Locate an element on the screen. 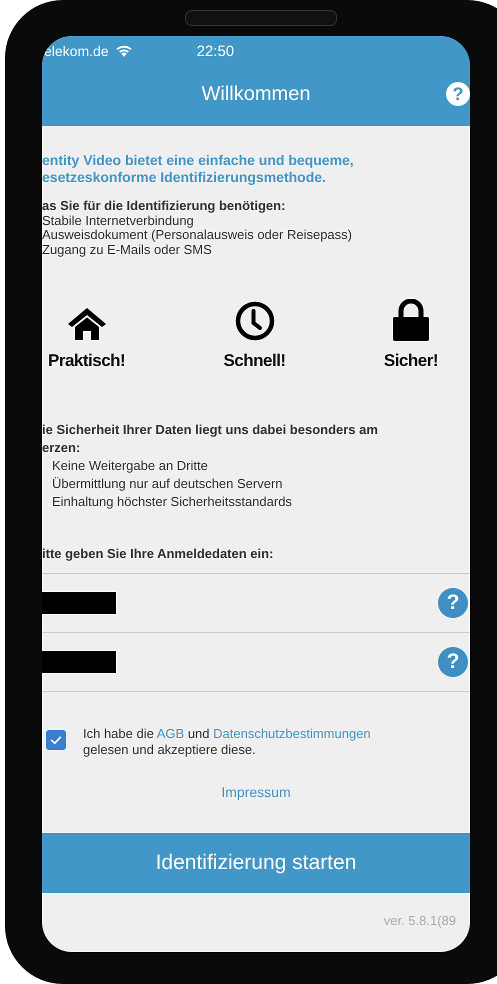  privacy-item: Keine Weitergabe an Dritte is located at coordinates (130, 466).